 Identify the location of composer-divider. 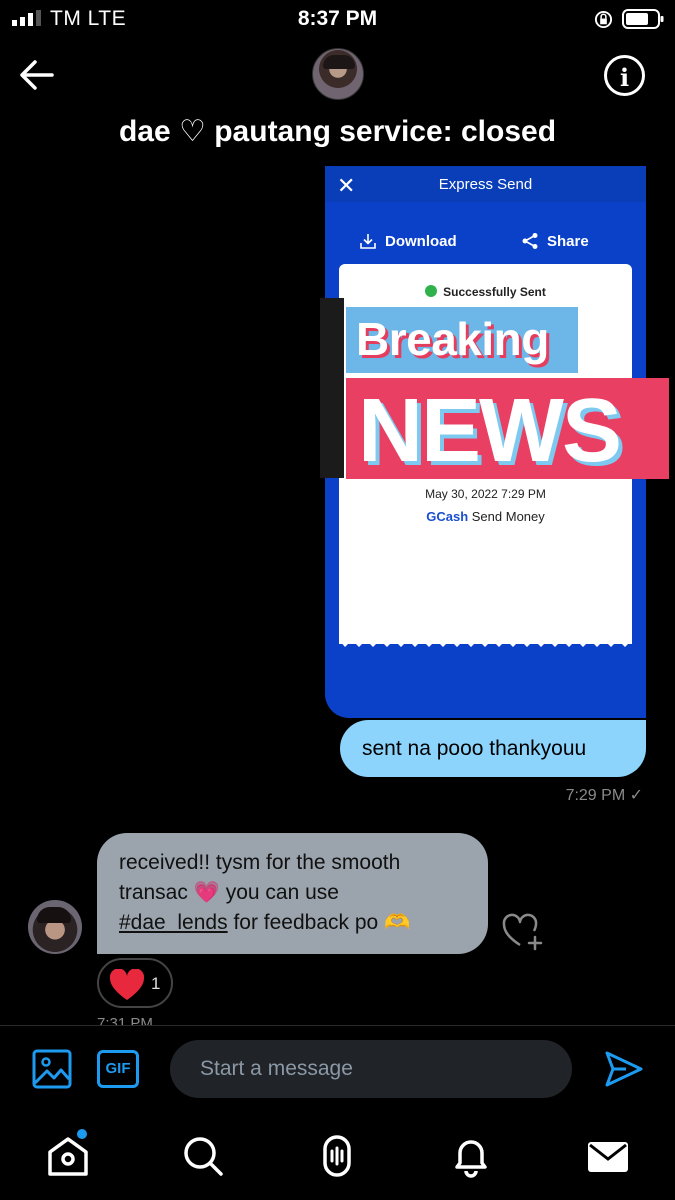
(337, 1025).